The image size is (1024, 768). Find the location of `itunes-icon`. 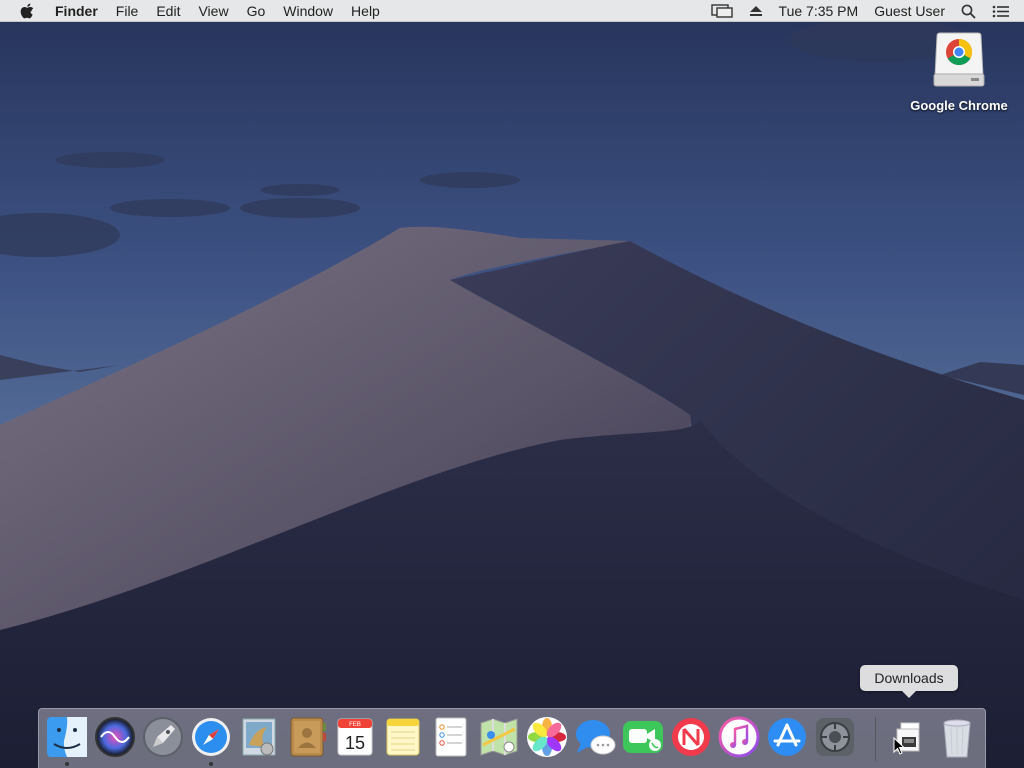

itunes-icon is located at coordinates (739, 737).